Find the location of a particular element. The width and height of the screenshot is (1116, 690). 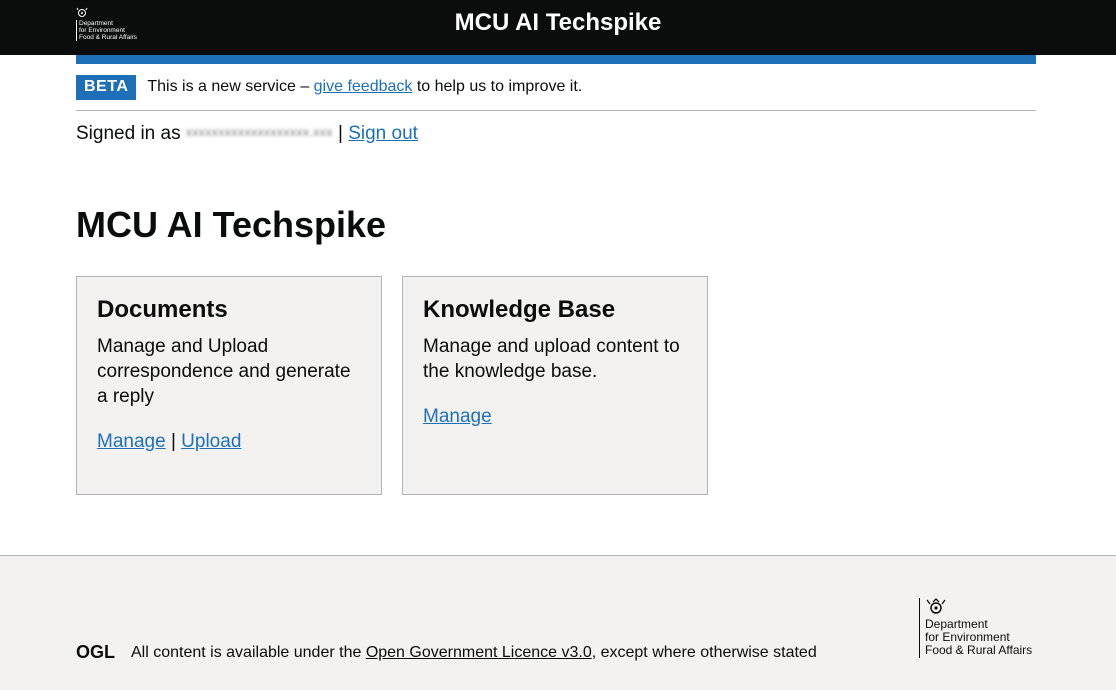

ogl-logo-text: OGL is located at coordinates (95, 651).